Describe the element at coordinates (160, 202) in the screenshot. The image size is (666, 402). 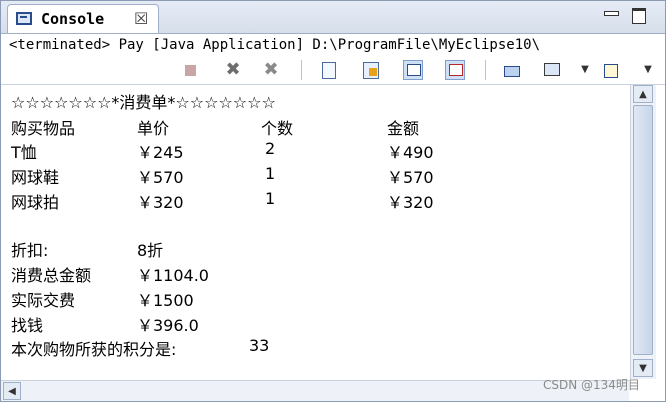
I see `item-price: ￥320` at that location.